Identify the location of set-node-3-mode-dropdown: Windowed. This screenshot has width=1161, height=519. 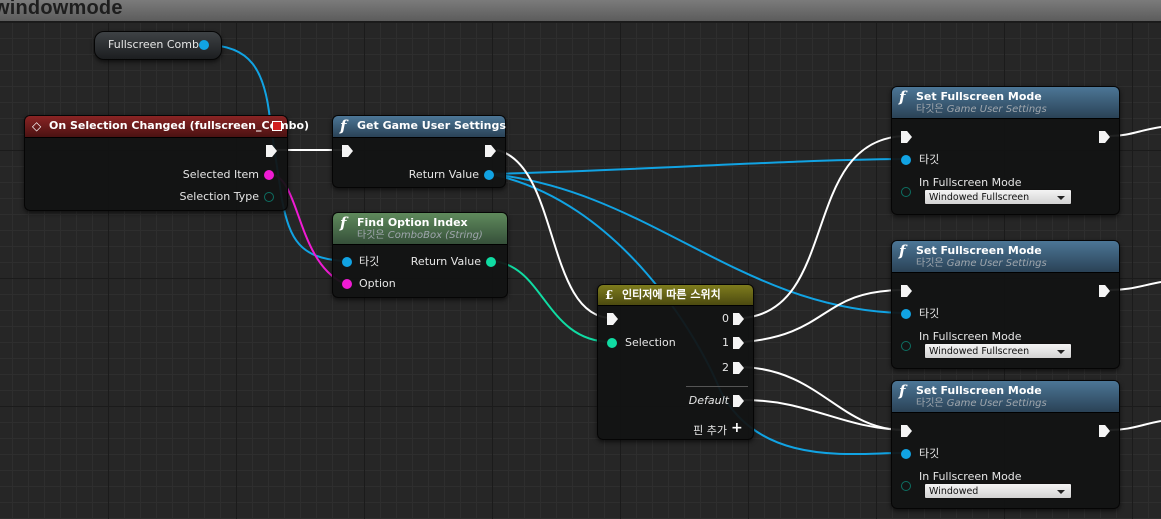
(998, 491).